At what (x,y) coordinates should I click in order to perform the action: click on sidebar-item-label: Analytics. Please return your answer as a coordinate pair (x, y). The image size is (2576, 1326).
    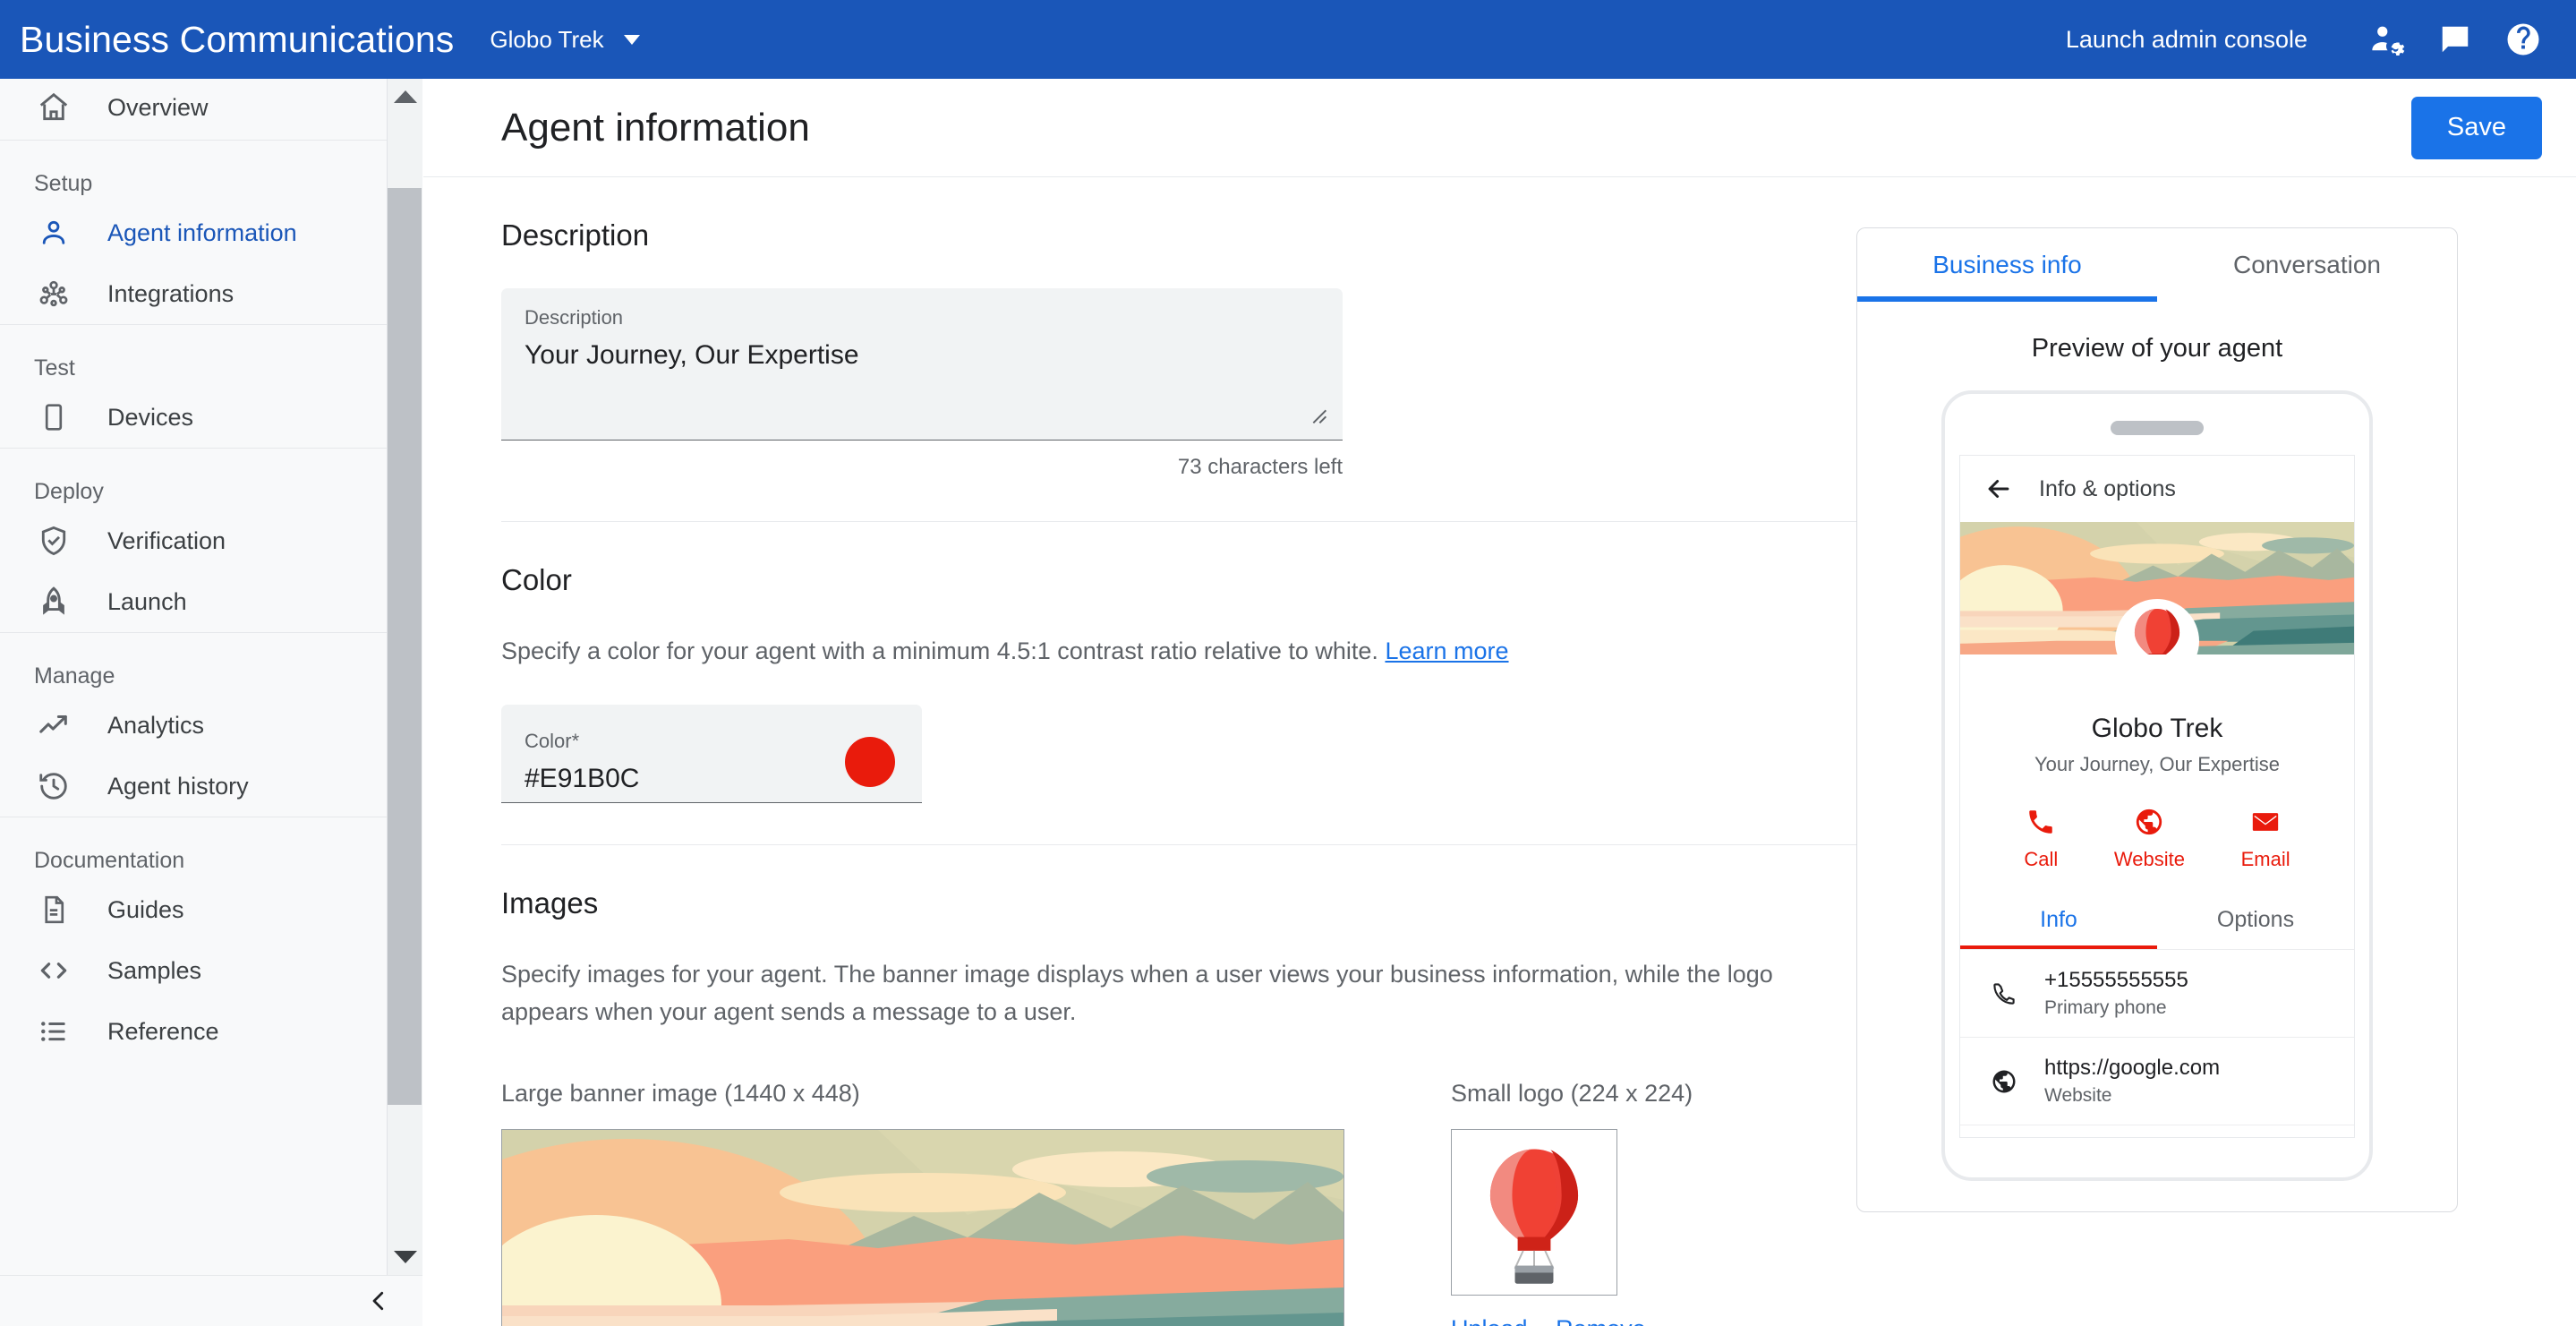
    Looking at the image, I should click on (156, 725).